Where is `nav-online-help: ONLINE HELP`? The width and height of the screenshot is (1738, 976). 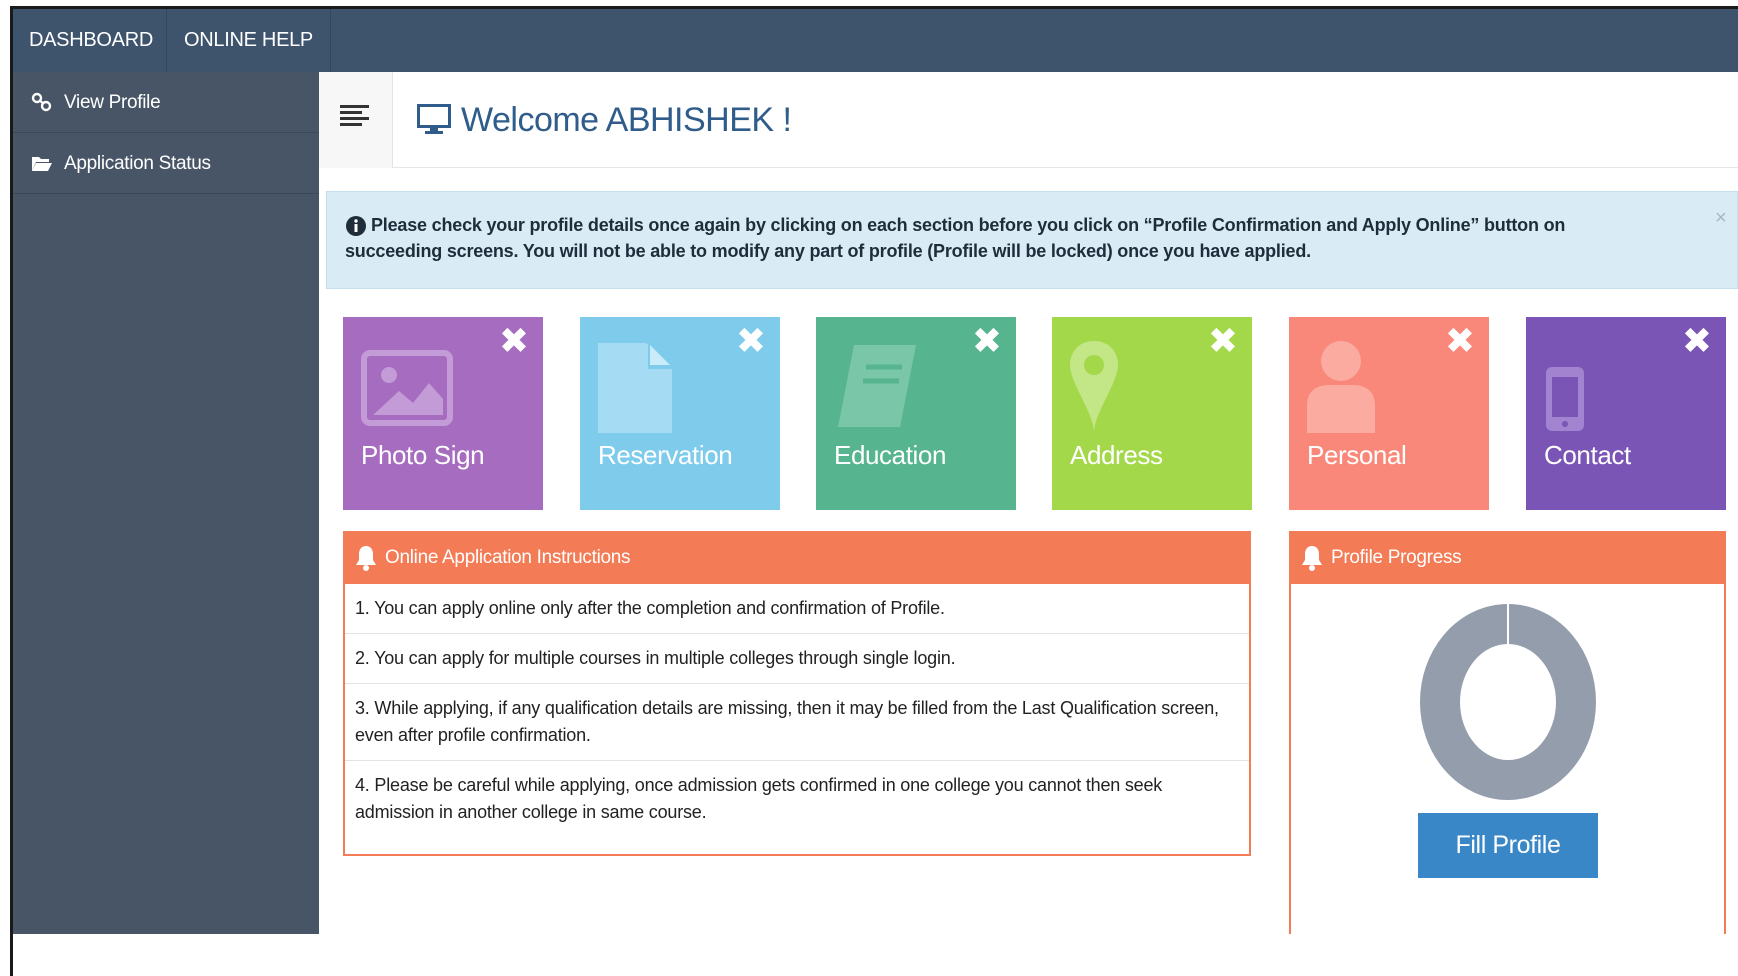
nav-online-help: ONLINE HELP is located at coordinates (249, 40).